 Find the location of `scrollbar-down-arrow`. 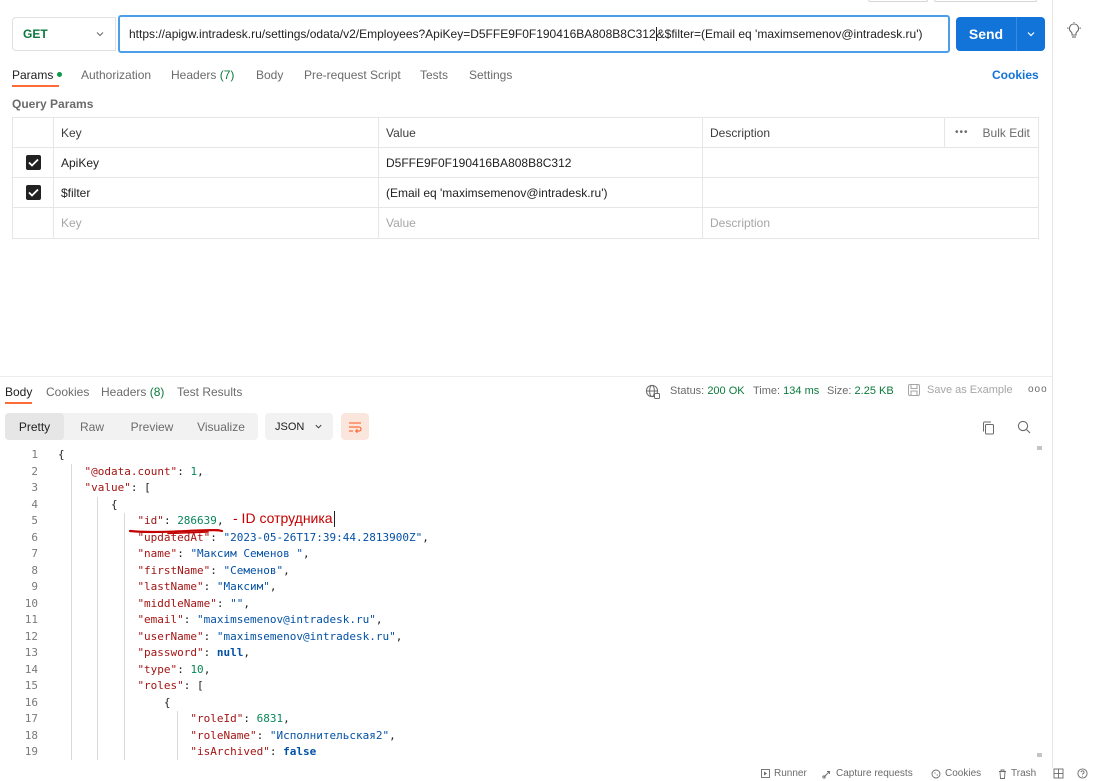

scrollbar-down-arrow is located at coordinates (1039, 755).